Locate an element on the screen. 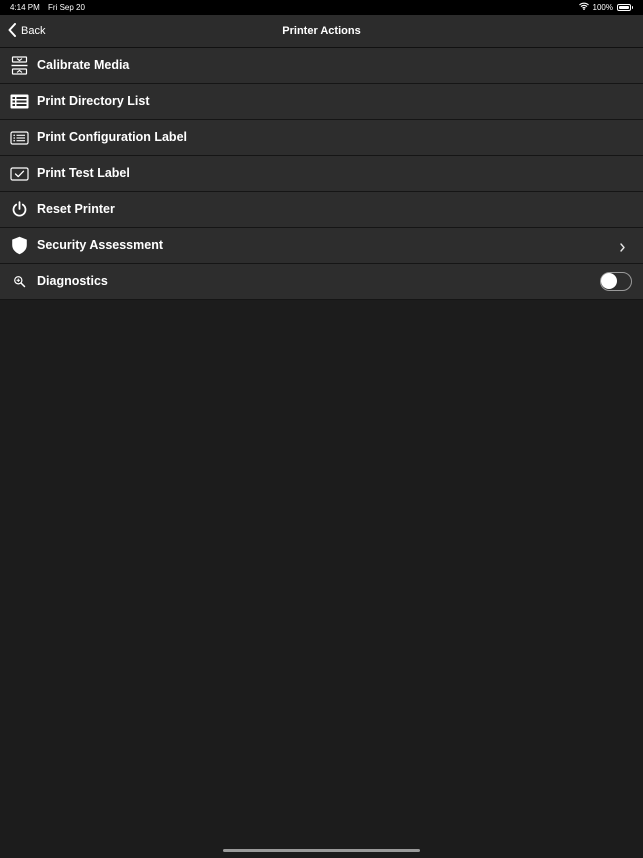 This screenshot has height=858, width=643. row-label: Security Assessment is located at coordinates (100, 245).